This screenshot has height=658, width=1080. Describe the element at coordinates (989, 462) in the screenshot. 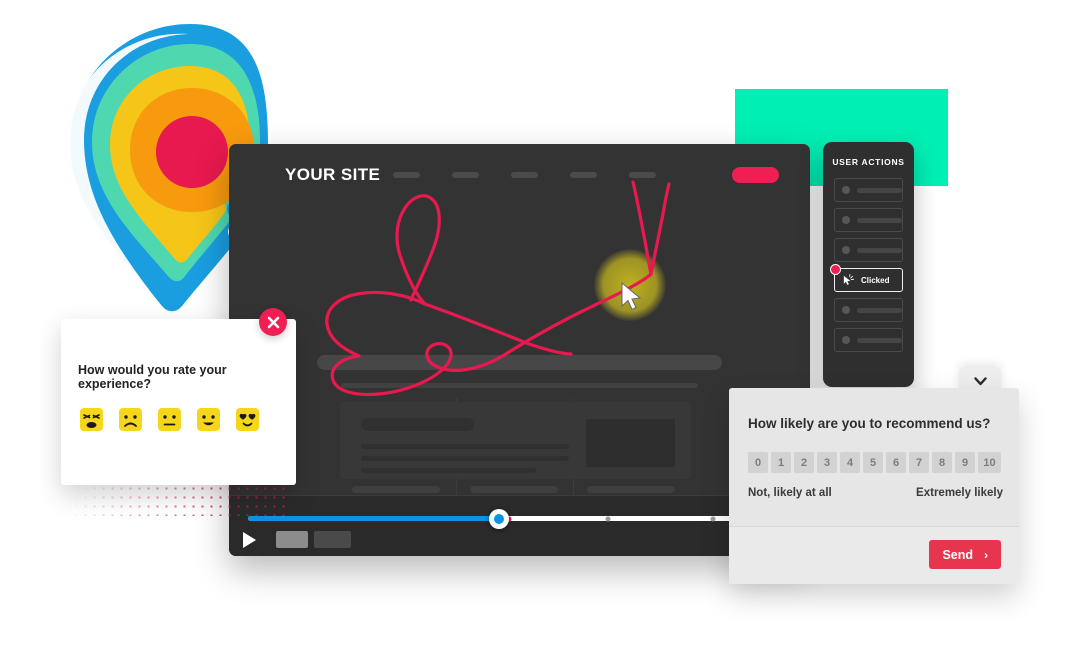

I see `nps-score-10: 10` at that location.